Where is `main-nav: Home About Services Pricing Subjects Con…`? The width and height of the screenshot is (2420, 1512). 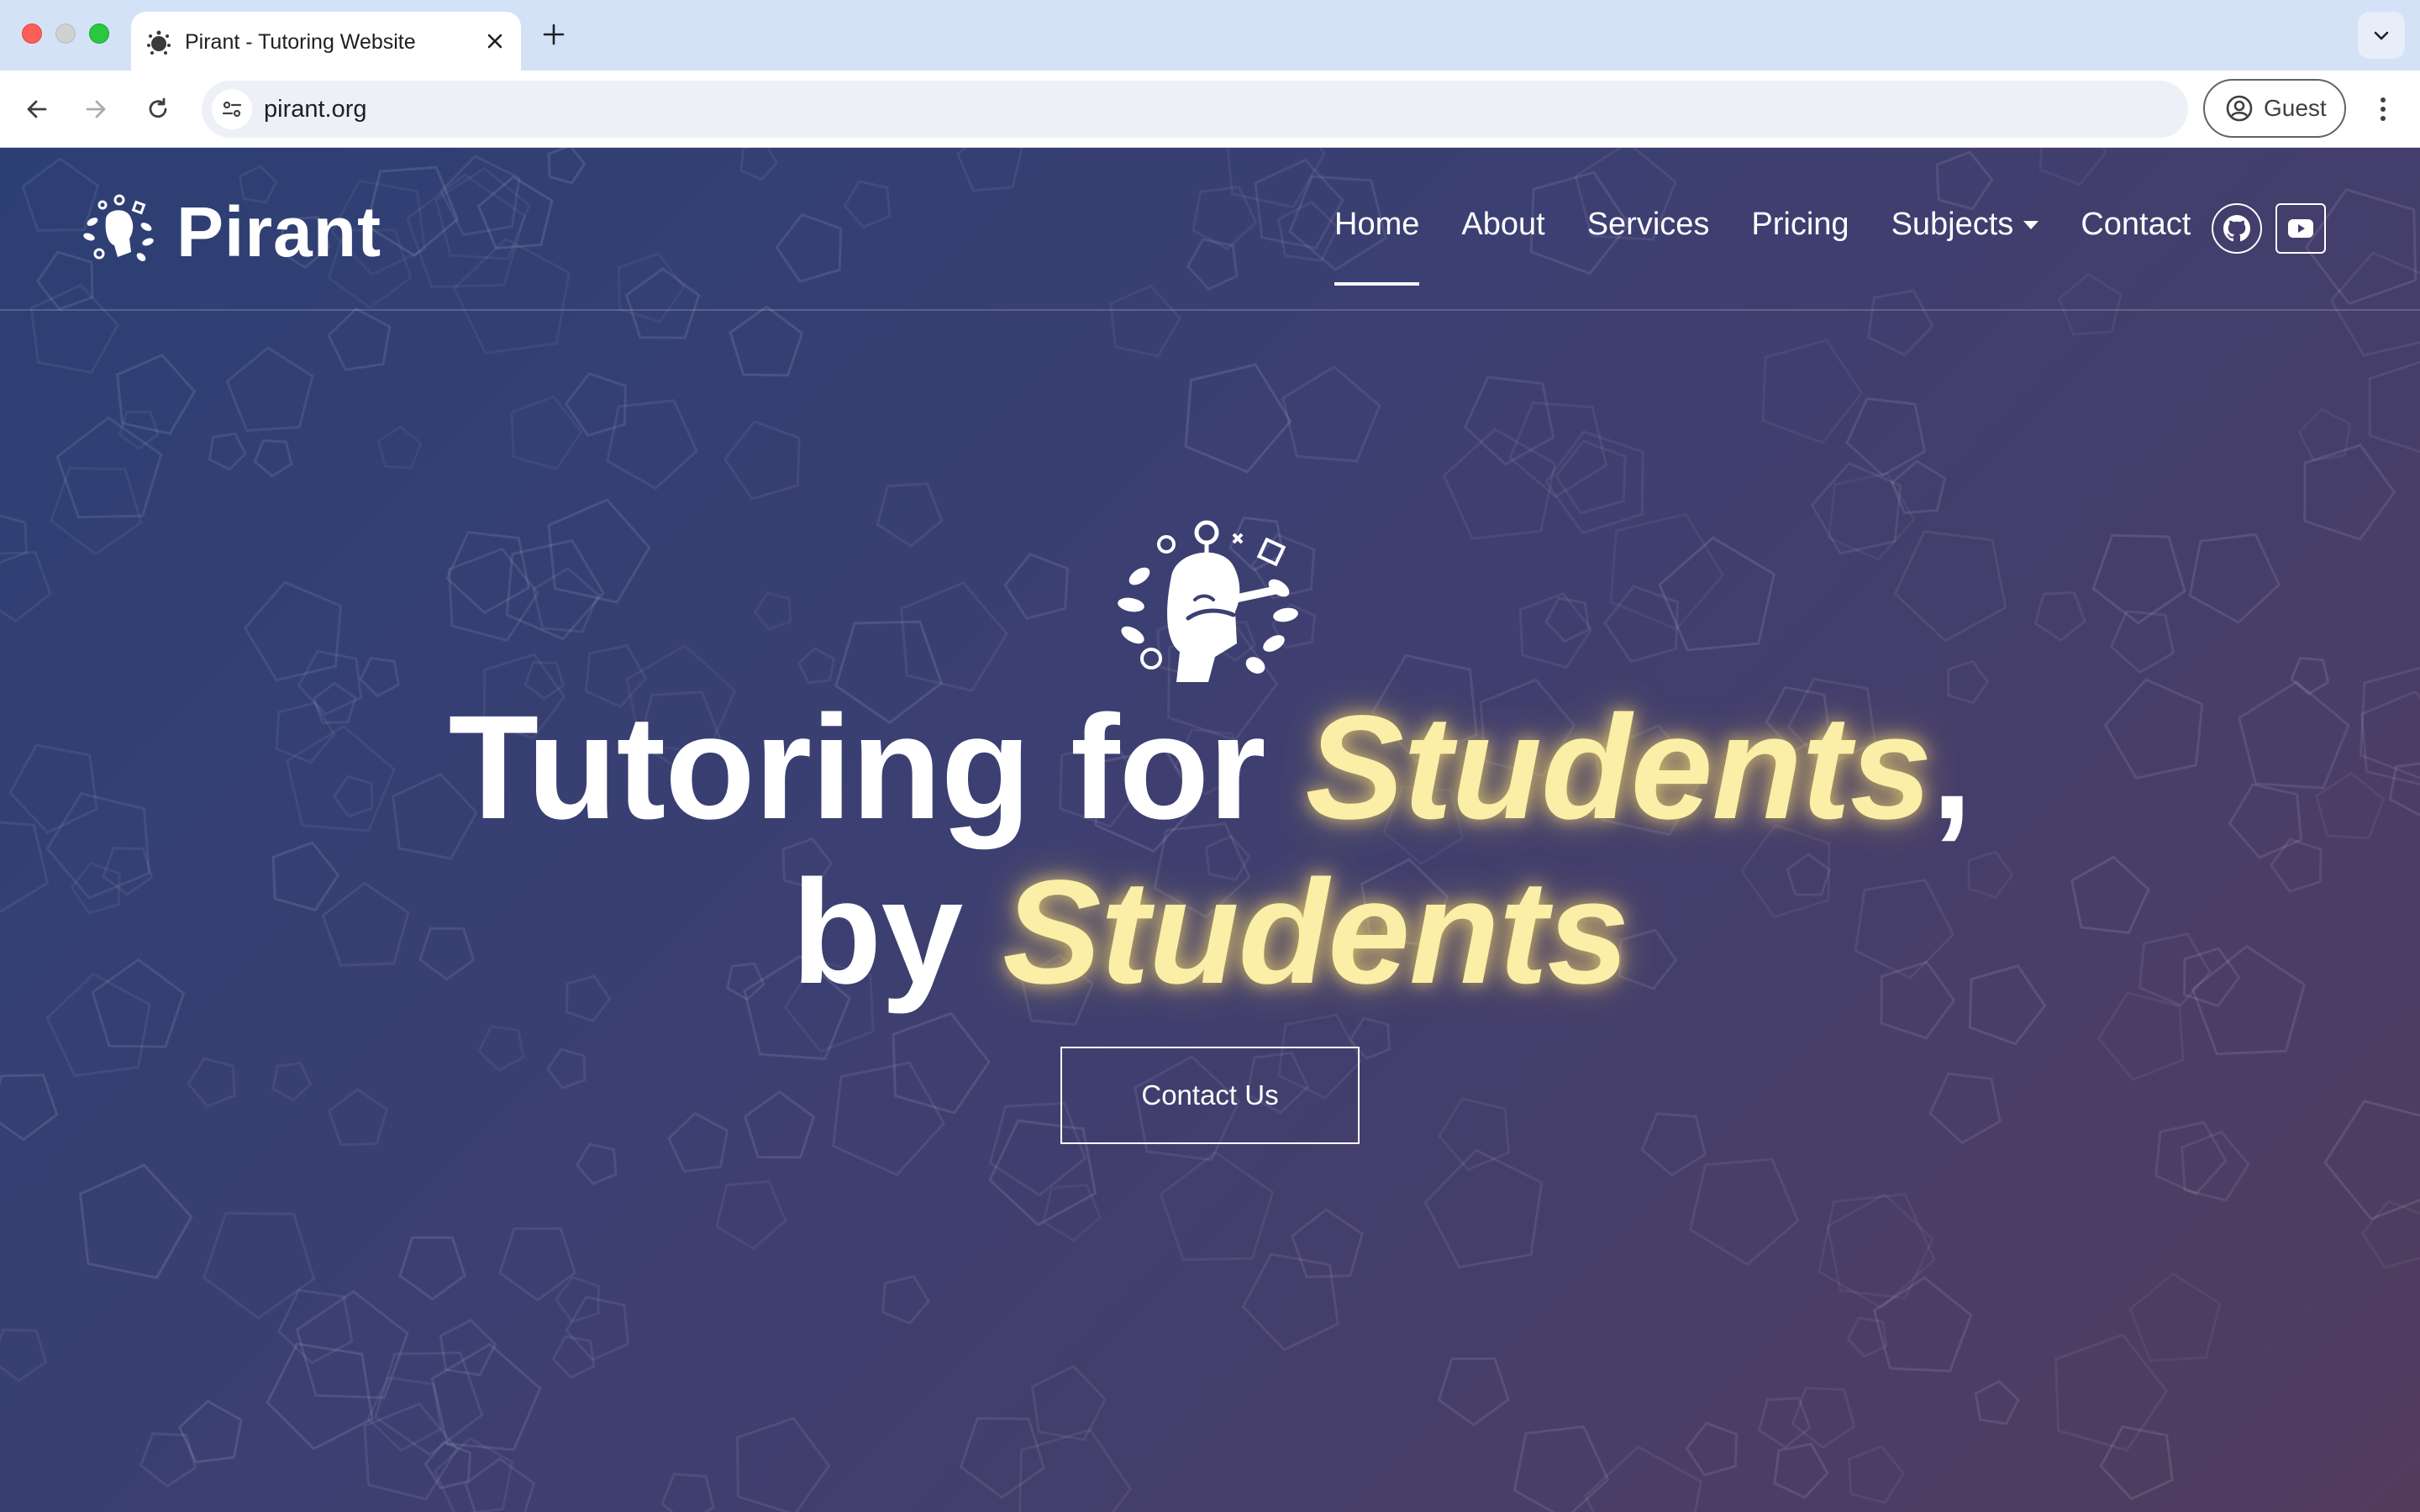 main-nav: Home About Services Pricing Subjects Con… is located at coordinates (1784, 246).